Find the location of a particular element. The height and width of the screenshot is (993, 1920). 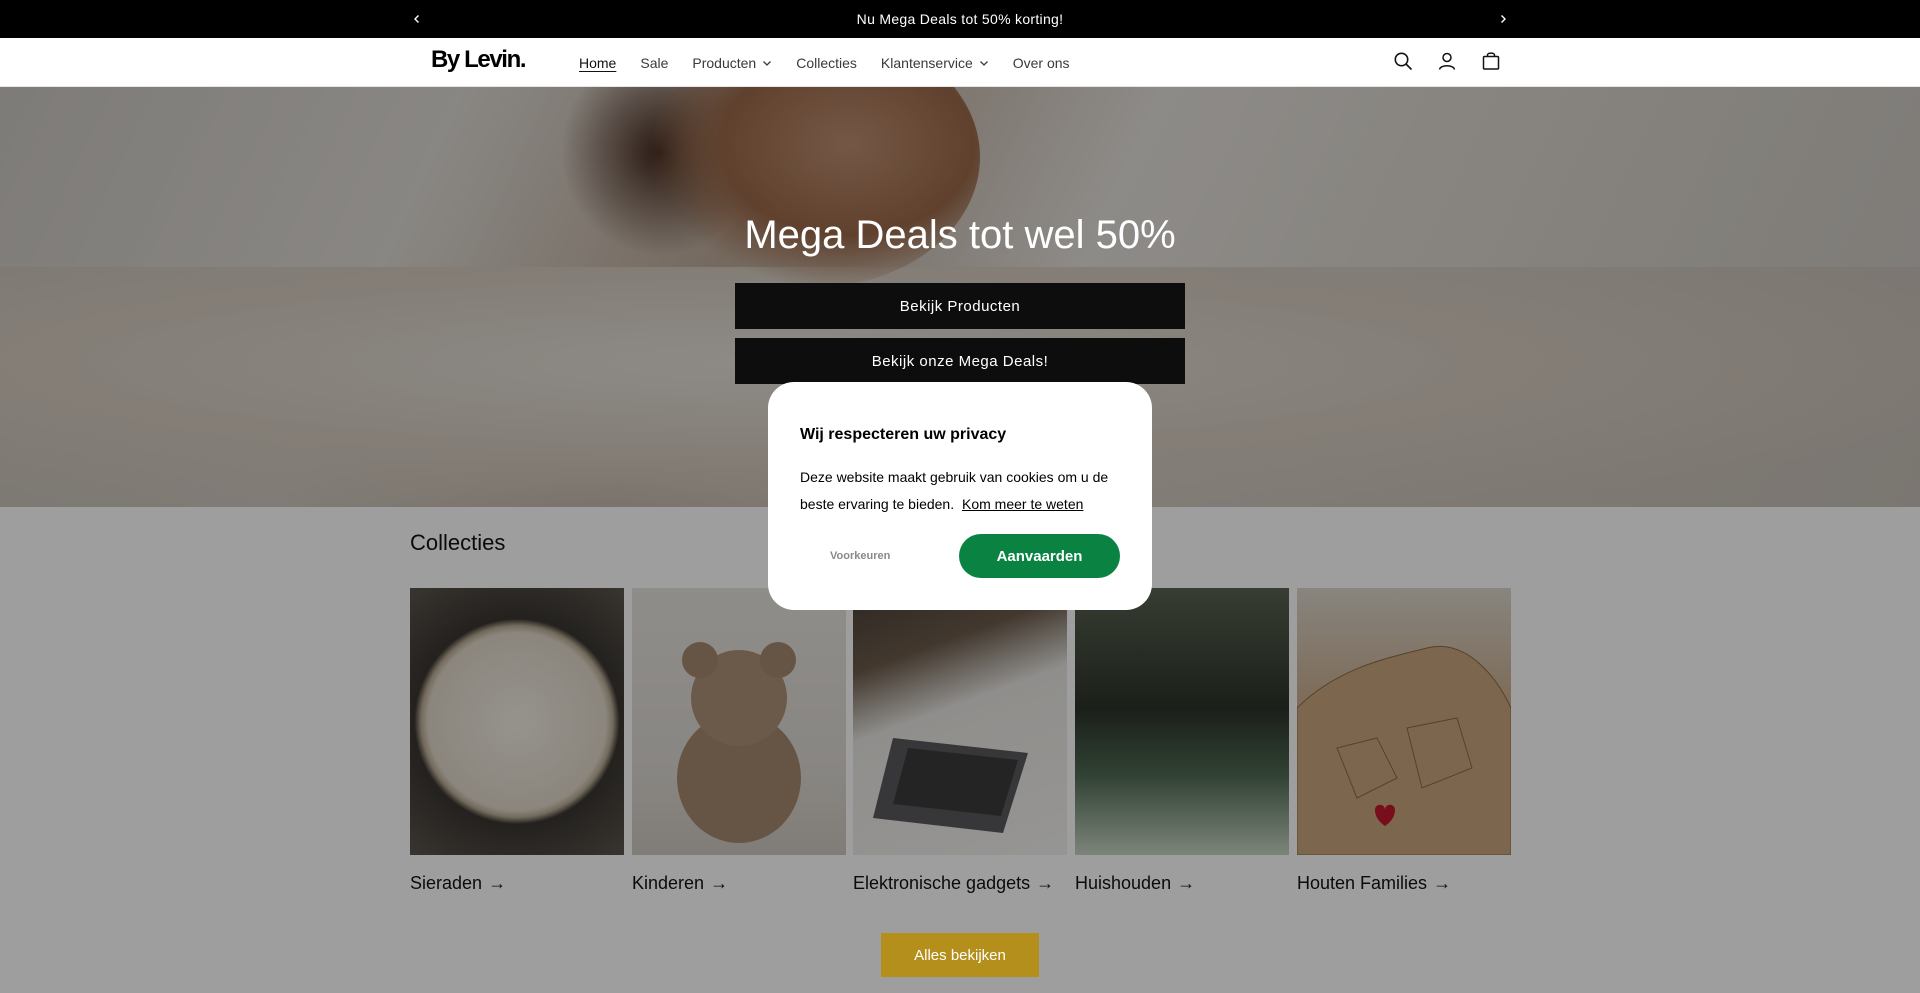

nav-label: Klantenservice is located at coordinates (926, 62).